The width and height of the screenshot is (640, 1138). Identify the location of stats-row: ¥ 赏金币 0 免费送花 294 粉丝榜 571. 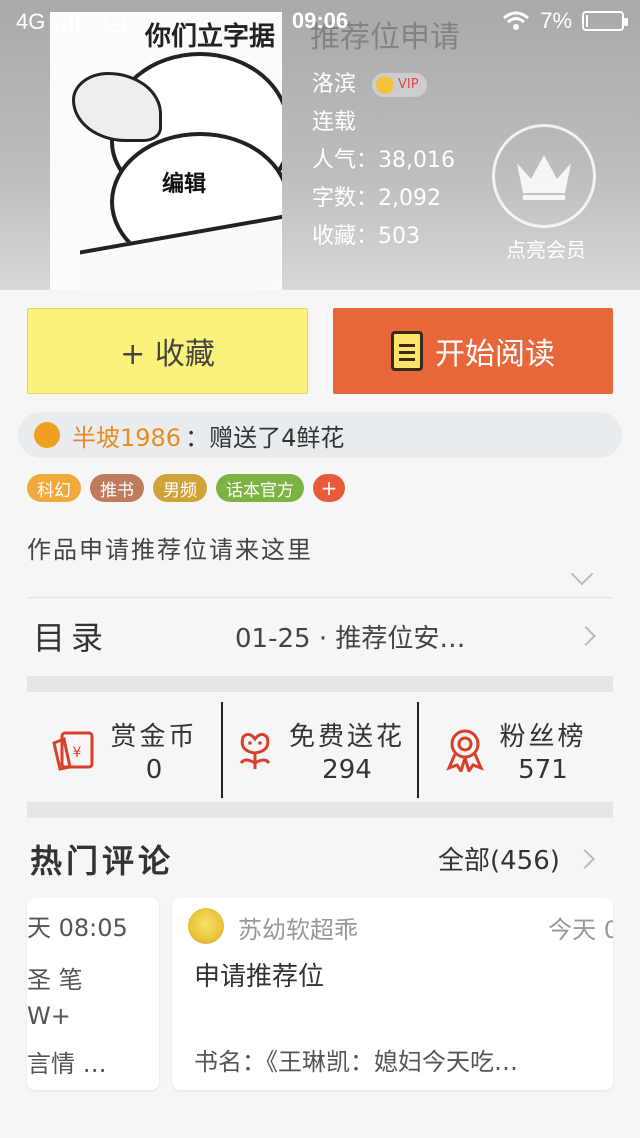
(320, 750).